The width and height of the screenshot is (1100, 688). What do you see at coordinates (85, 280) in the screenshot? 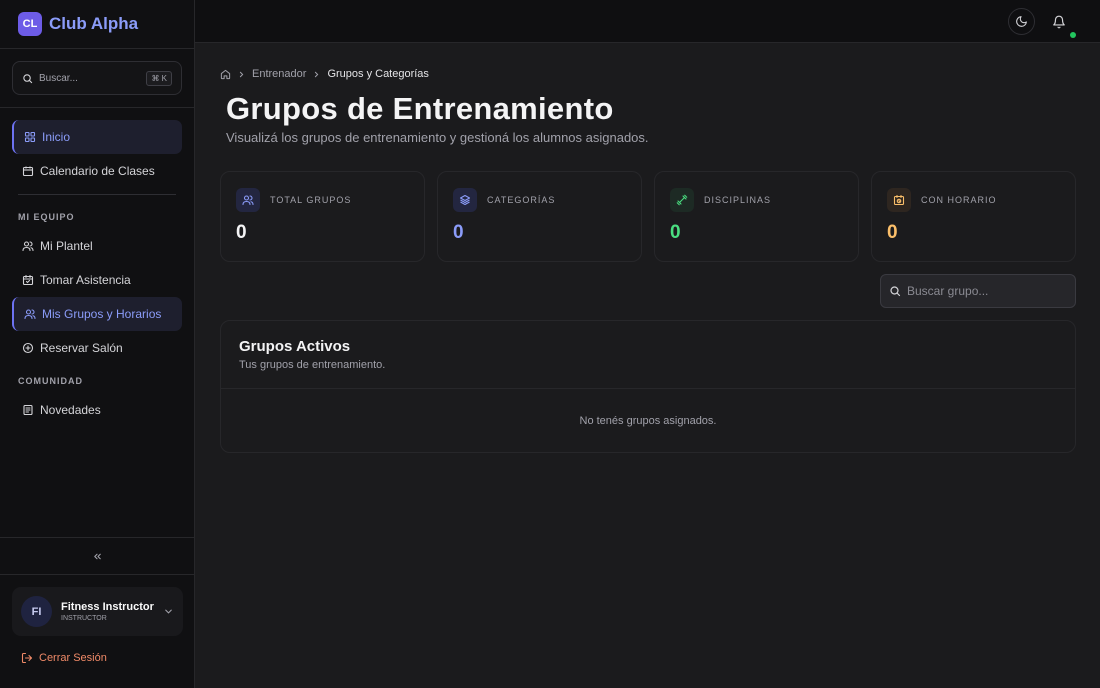
I see `sidebar-item-label: Tomar Asistencia` at bounding box center [85, 280].